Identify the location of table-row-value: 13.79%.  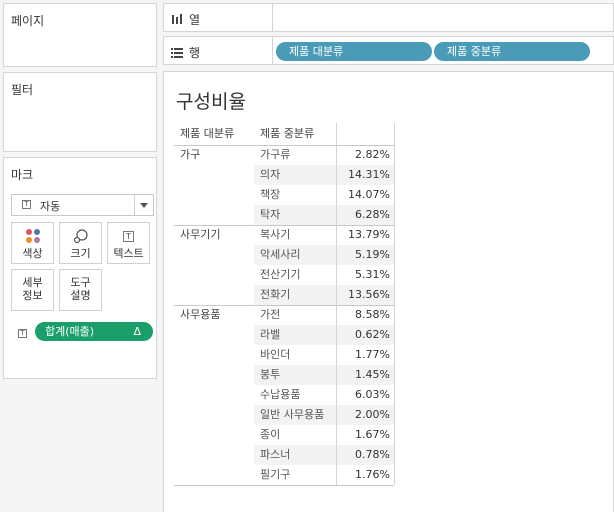
(365, 235).